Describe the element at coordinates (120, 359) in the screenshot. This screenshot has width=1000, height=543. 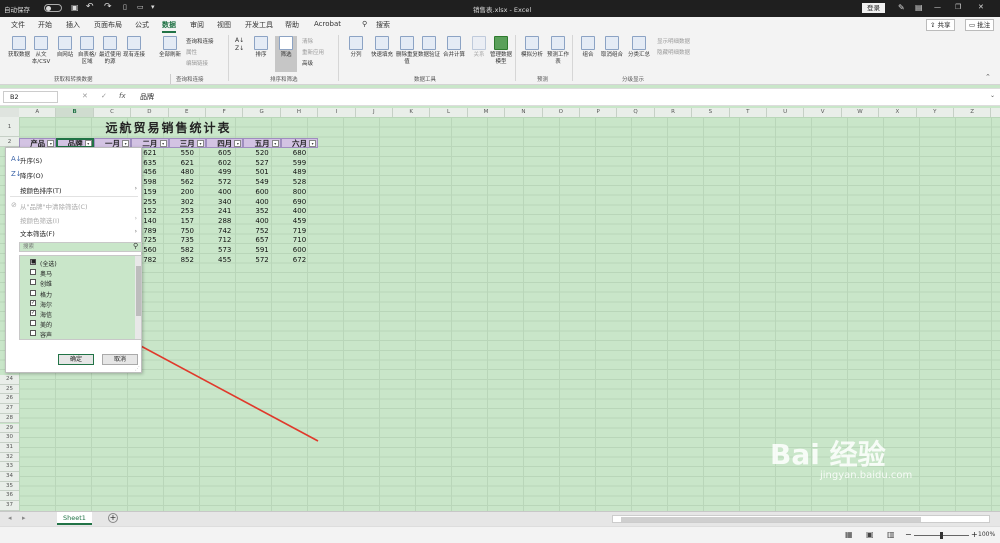
I see `cancel-button: 取消` at that location.